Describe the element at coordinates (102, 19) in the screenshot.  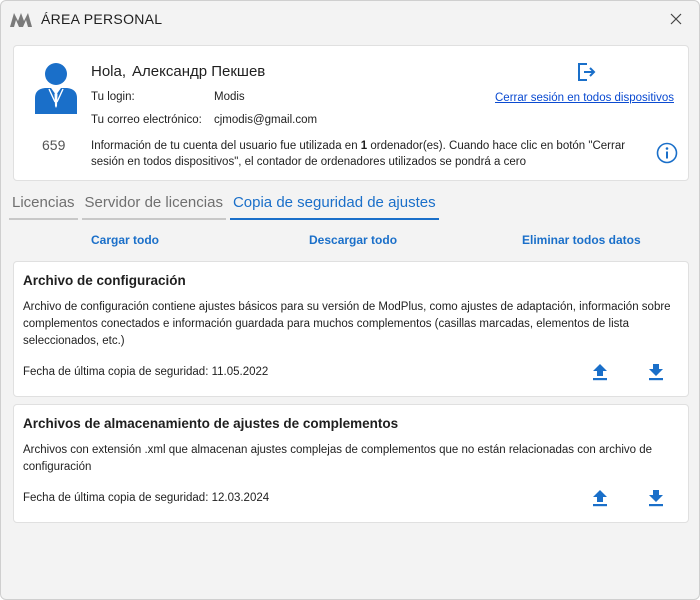
I see `window-title: ÁREA PERSONAL` at that location.